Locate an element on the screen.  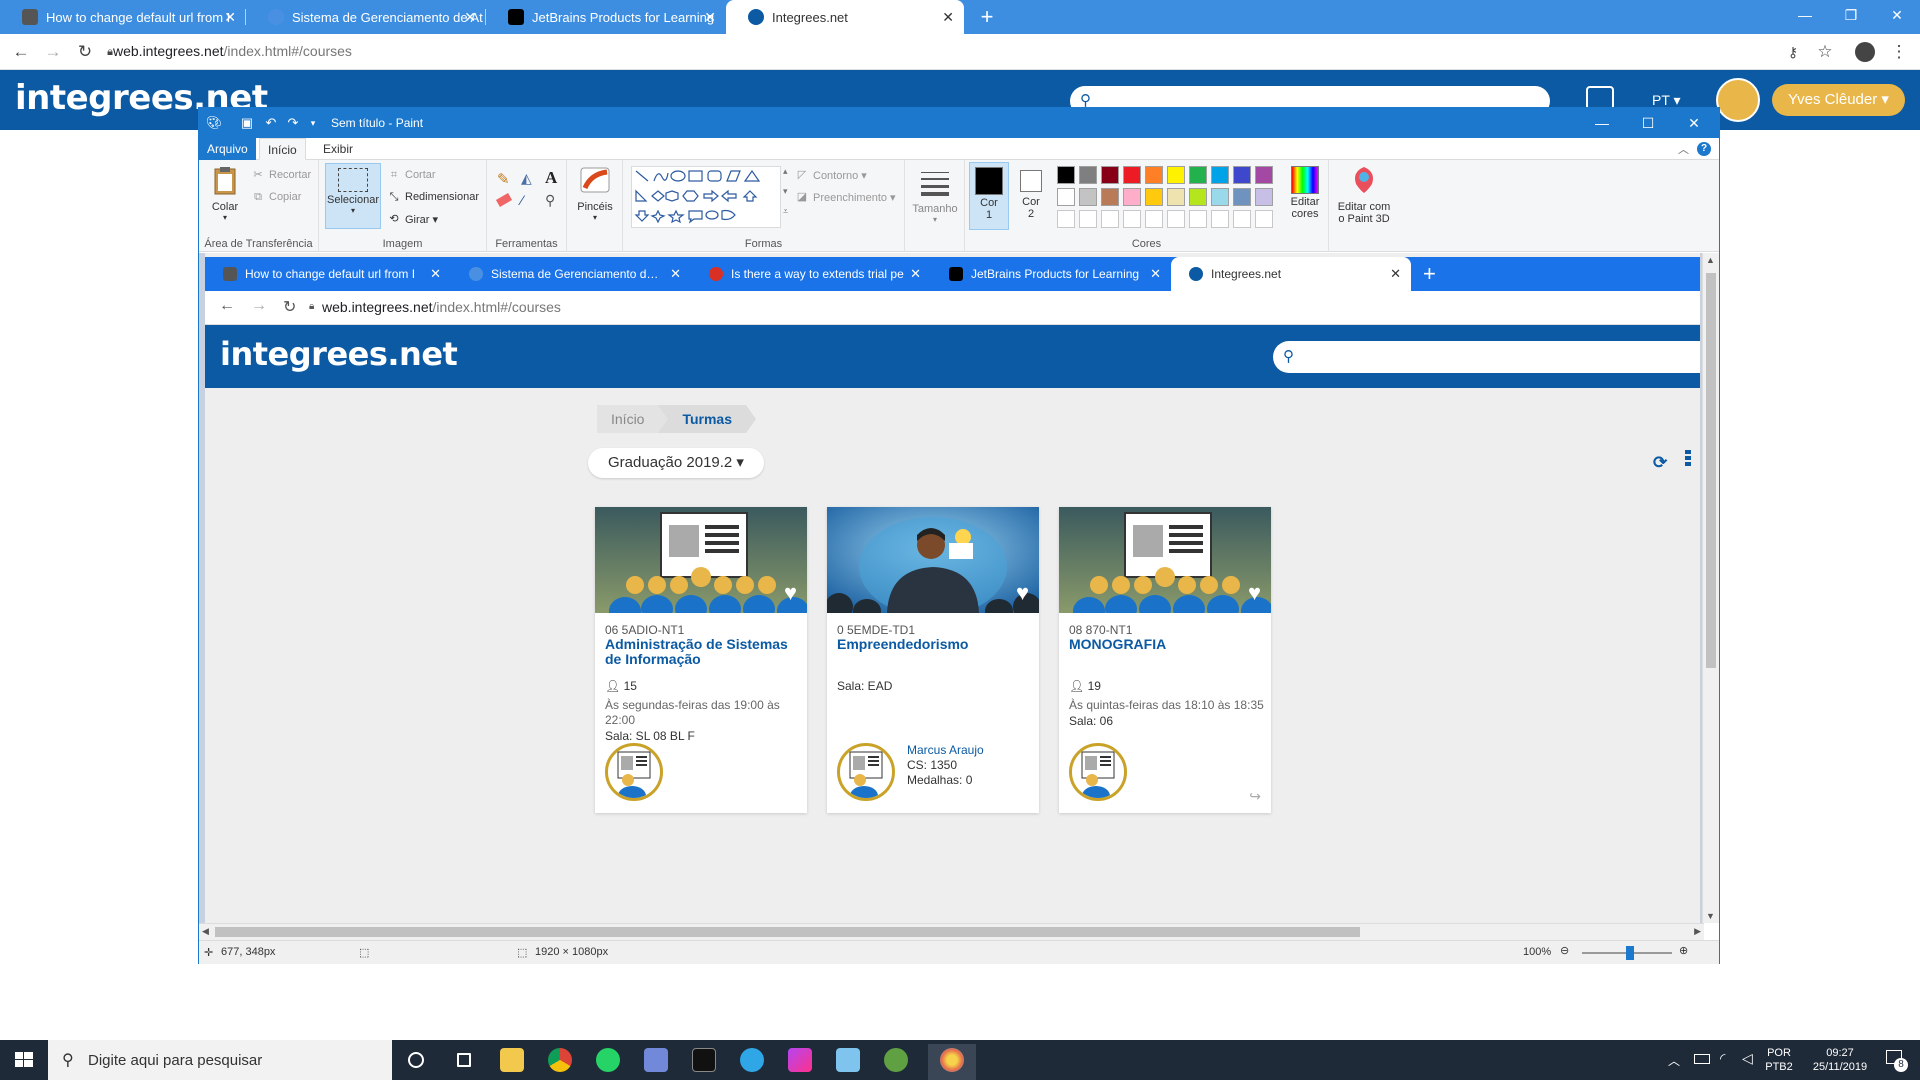
task-view-icon is located at coordinates (464, 1062).